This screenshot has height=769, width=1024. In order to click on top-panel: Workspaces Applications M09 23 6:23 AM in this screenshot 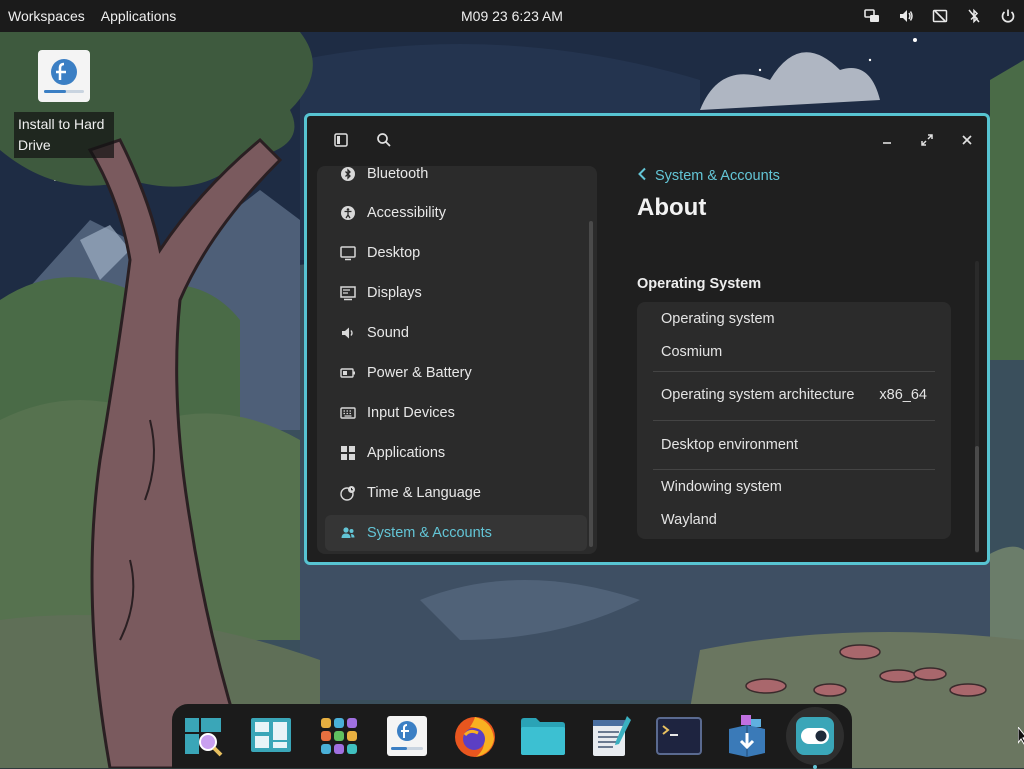, I will do `click(512, 16)`.